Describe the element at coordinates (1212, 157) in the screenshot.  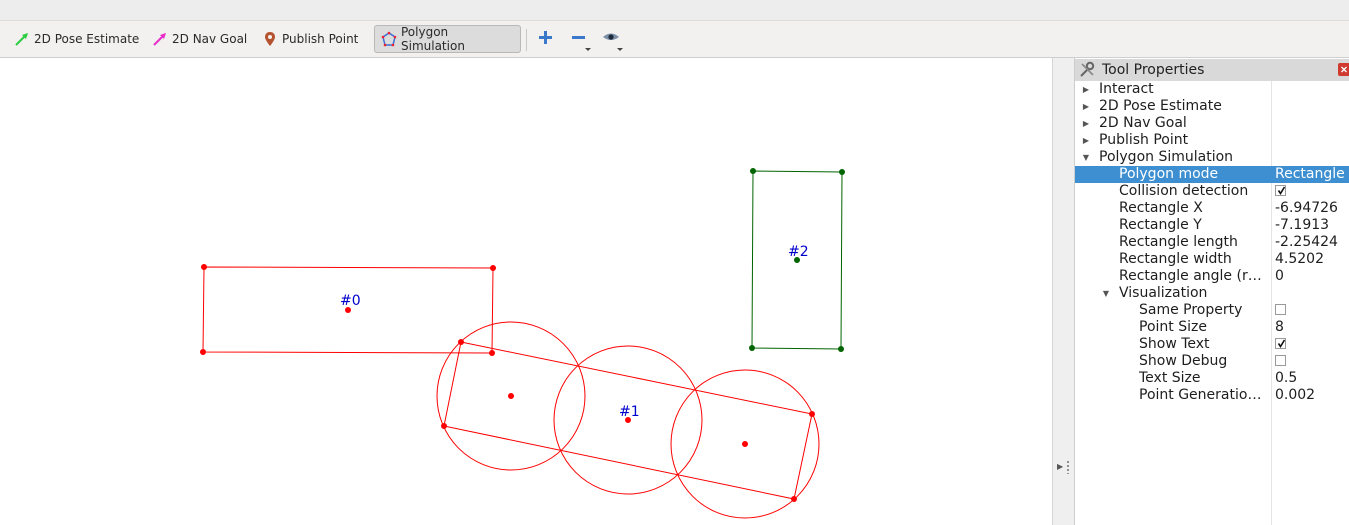
I see `property-row: ▼ Polygon Simulation` at that location.